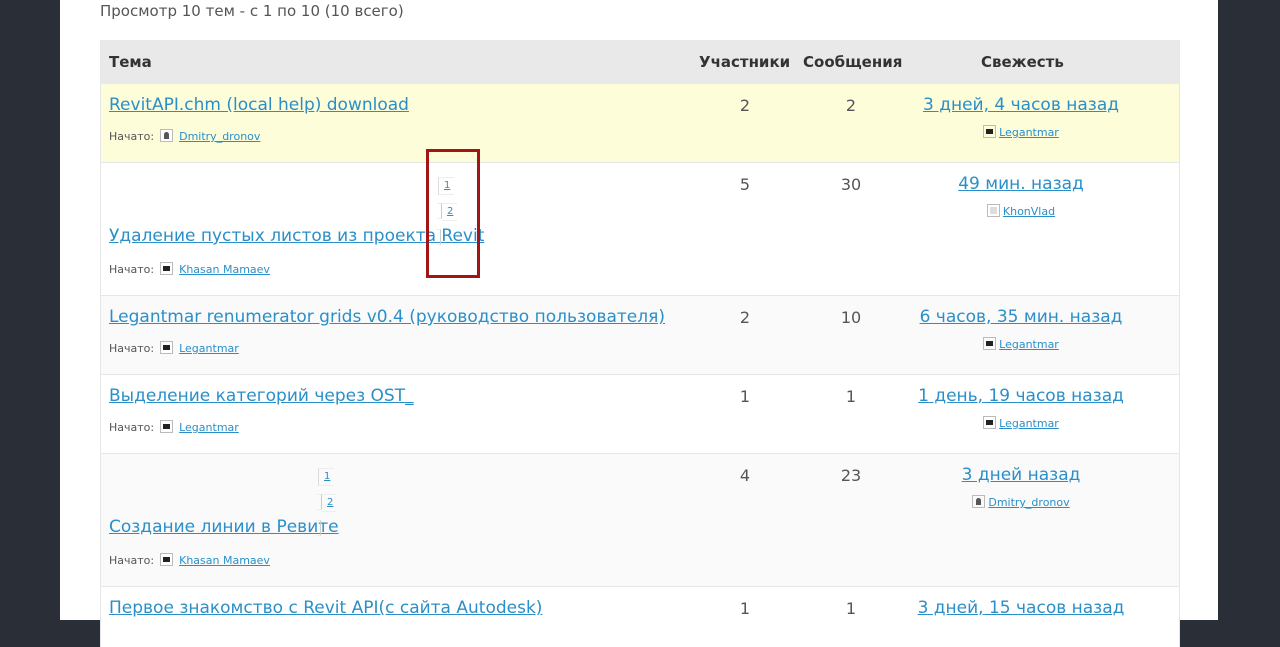  What do you see at coordinates (1021, 184) in the screenshot?
I see `freshness-link: 49 мин. назад` at bounding box center [1021, 184].